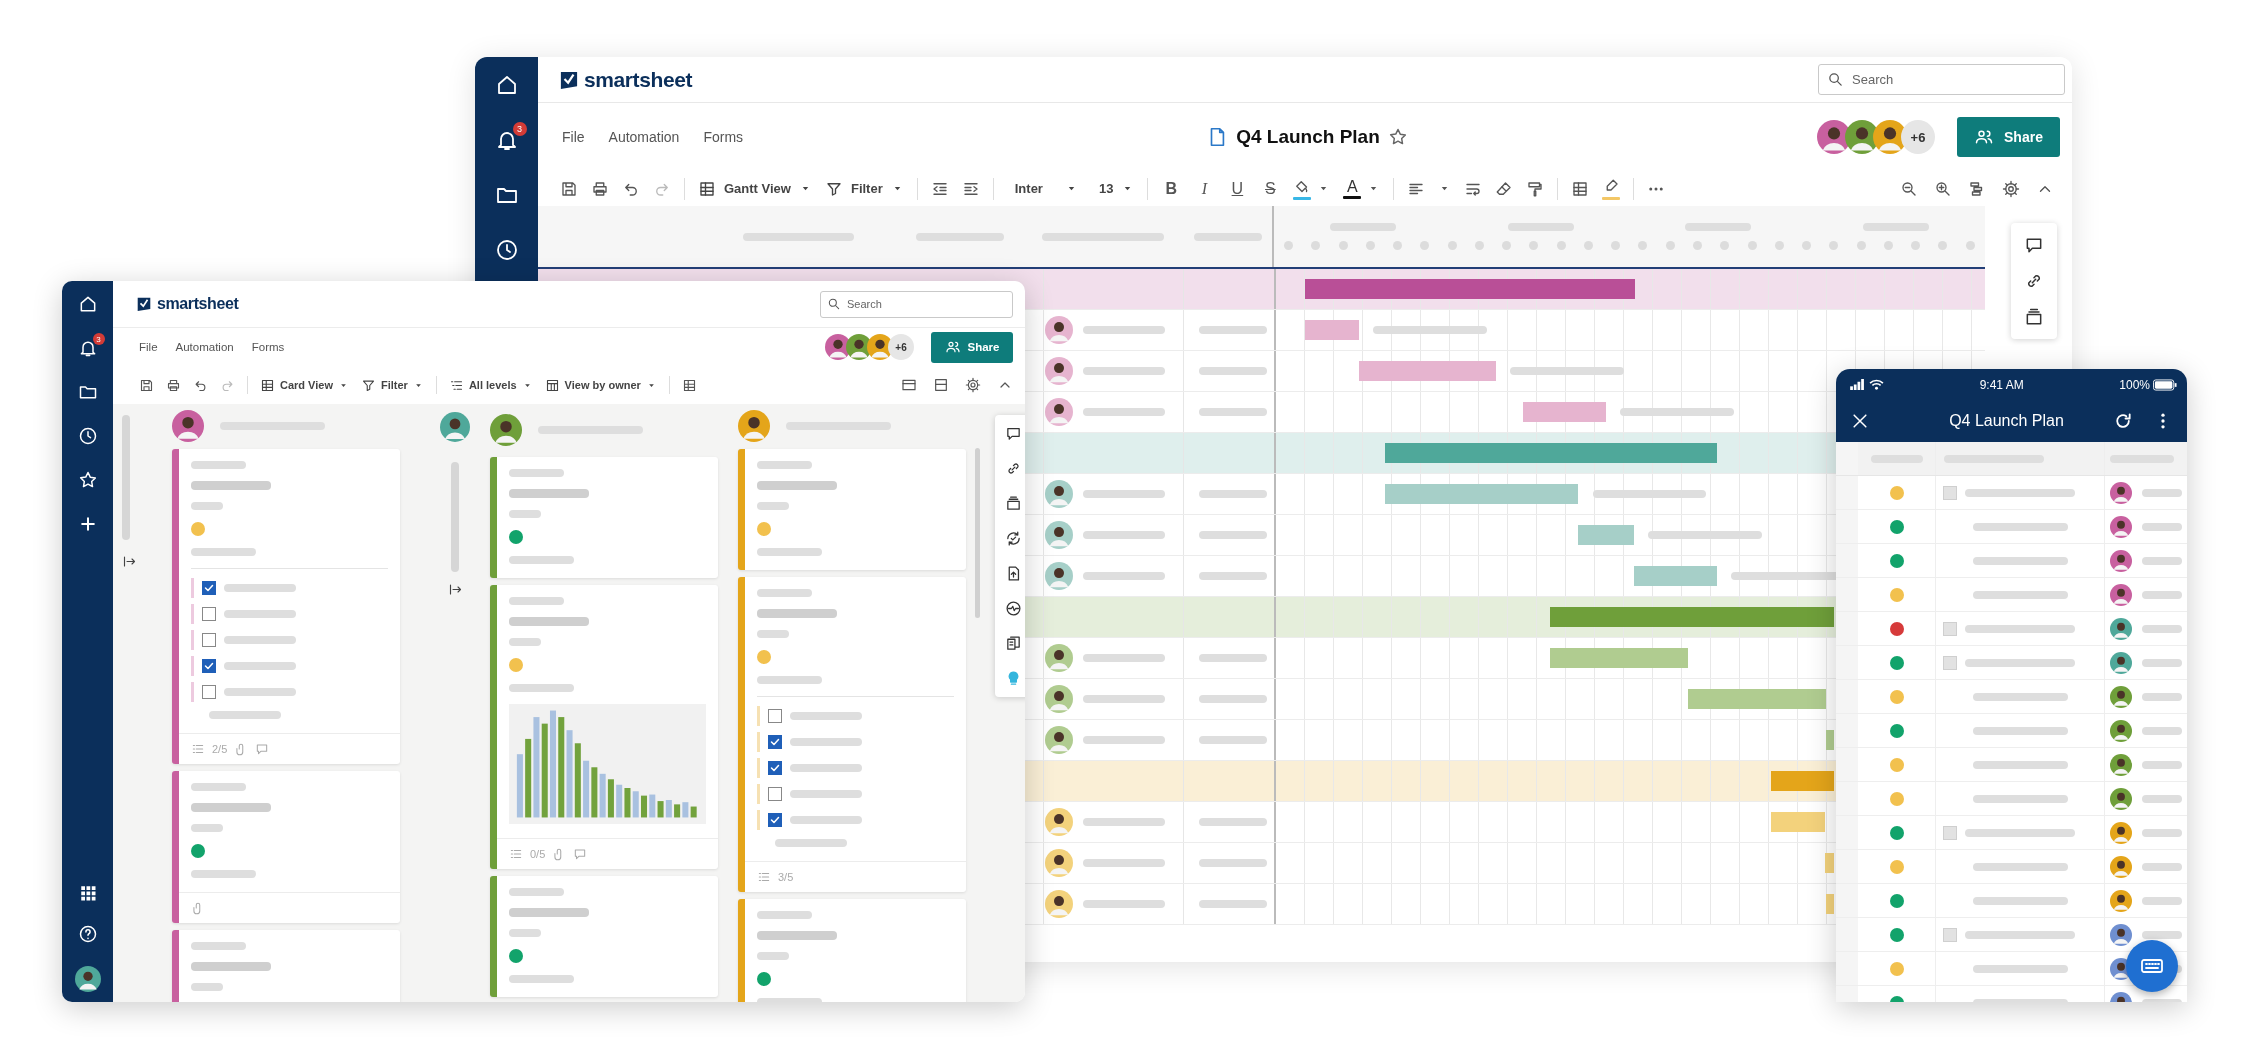 The height and width of the screenshot is (1064, 2250). What do you see at coordinates (2123, 421) in the screenshot?
I see `refresh-icon` at bounding box center [2123, 421].